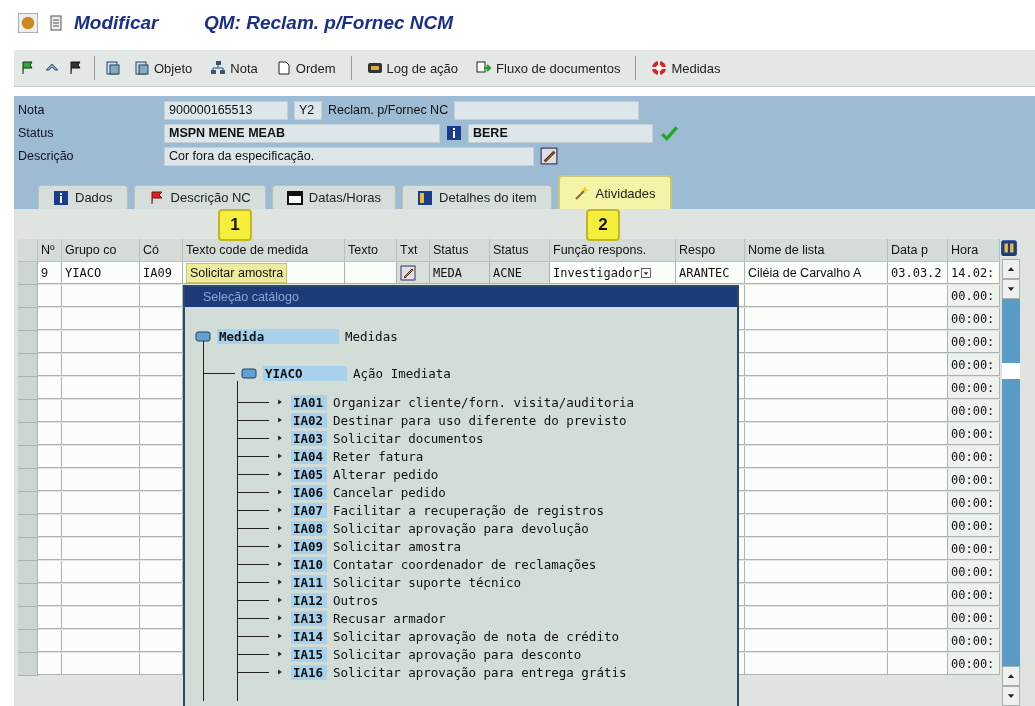 This screenshot has height=706, width=1035. Describe the element at coordinates (614, 192) in the screenshot. I see `tab: Atividades` at that location.